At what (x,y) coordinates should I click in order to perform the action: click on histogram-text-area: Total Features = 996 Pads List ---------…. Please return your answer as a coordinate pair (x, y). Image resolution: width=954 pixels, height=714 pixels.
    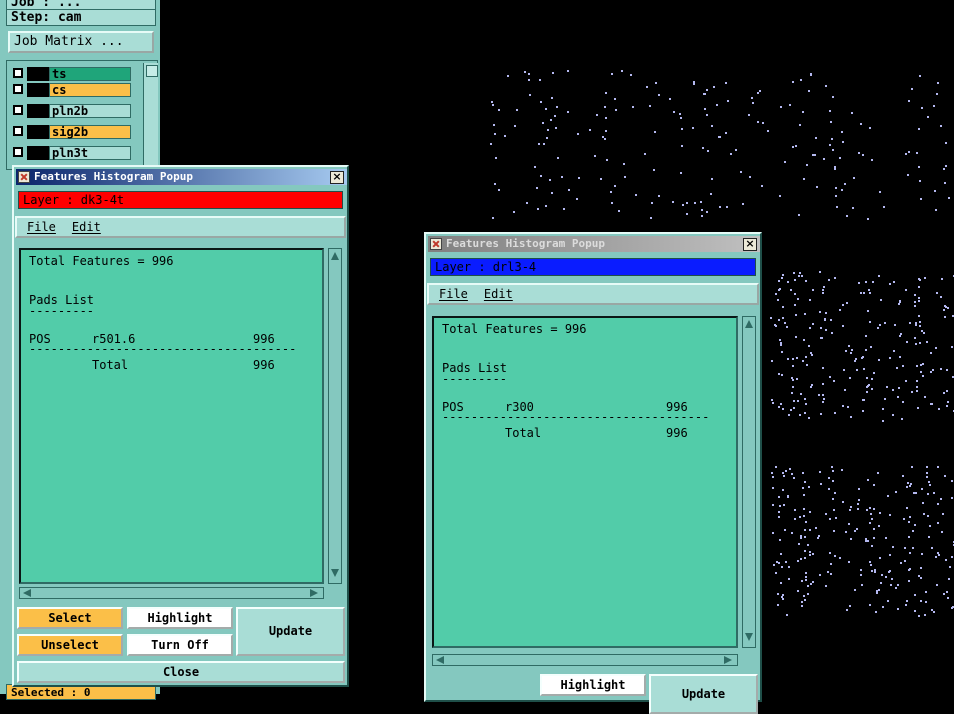
    Looking at the image, I should click on (585, 482).